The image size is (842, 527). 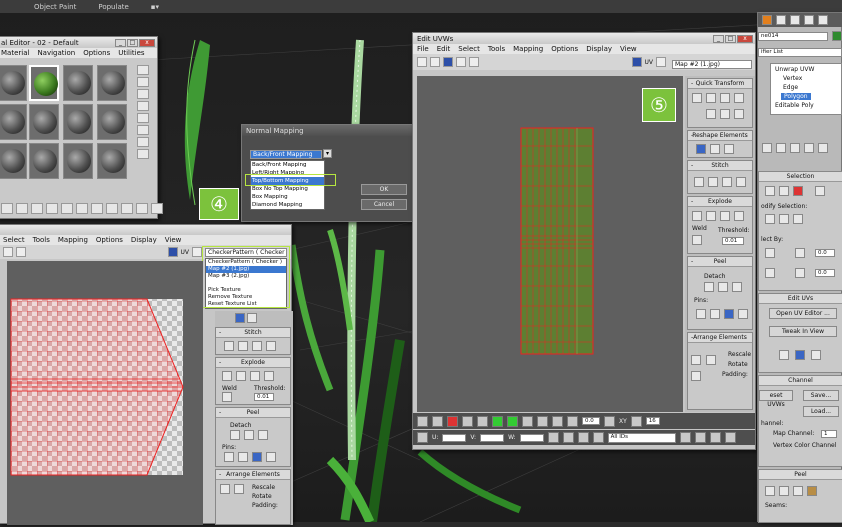 I want to click on rotate-checkbox: Rotate, so click(x=738, y=364).